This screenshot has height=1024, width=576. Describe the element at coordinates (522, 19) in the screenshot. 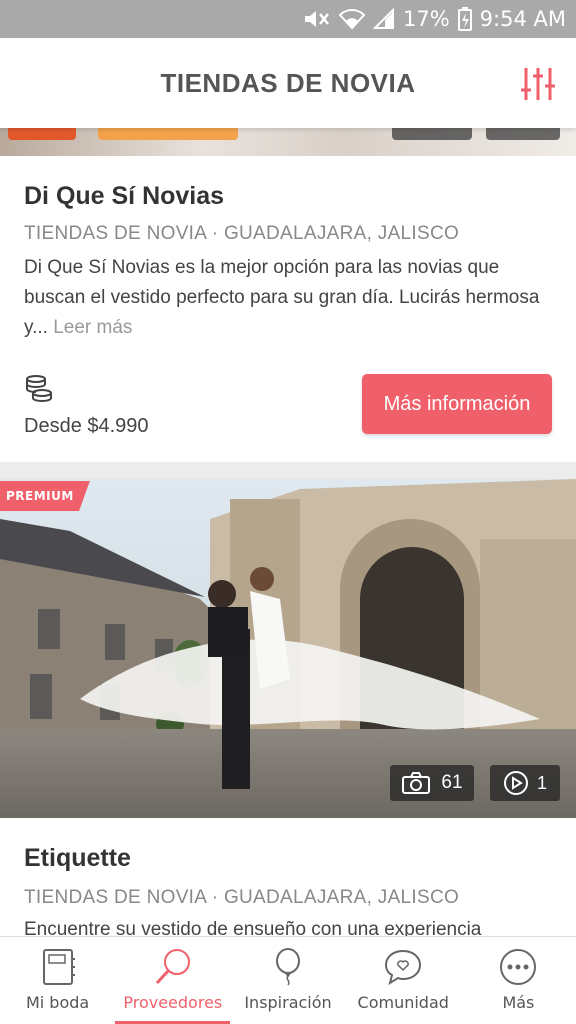

I see `clock: 9:54 AM` at that location.